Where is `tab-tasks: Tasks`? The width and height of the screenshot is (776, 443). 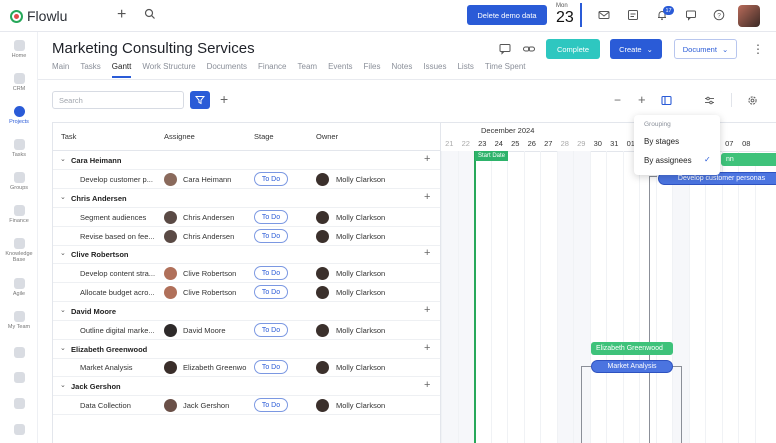
tab-tasks: Tasks is located at coordinates (90, 70).